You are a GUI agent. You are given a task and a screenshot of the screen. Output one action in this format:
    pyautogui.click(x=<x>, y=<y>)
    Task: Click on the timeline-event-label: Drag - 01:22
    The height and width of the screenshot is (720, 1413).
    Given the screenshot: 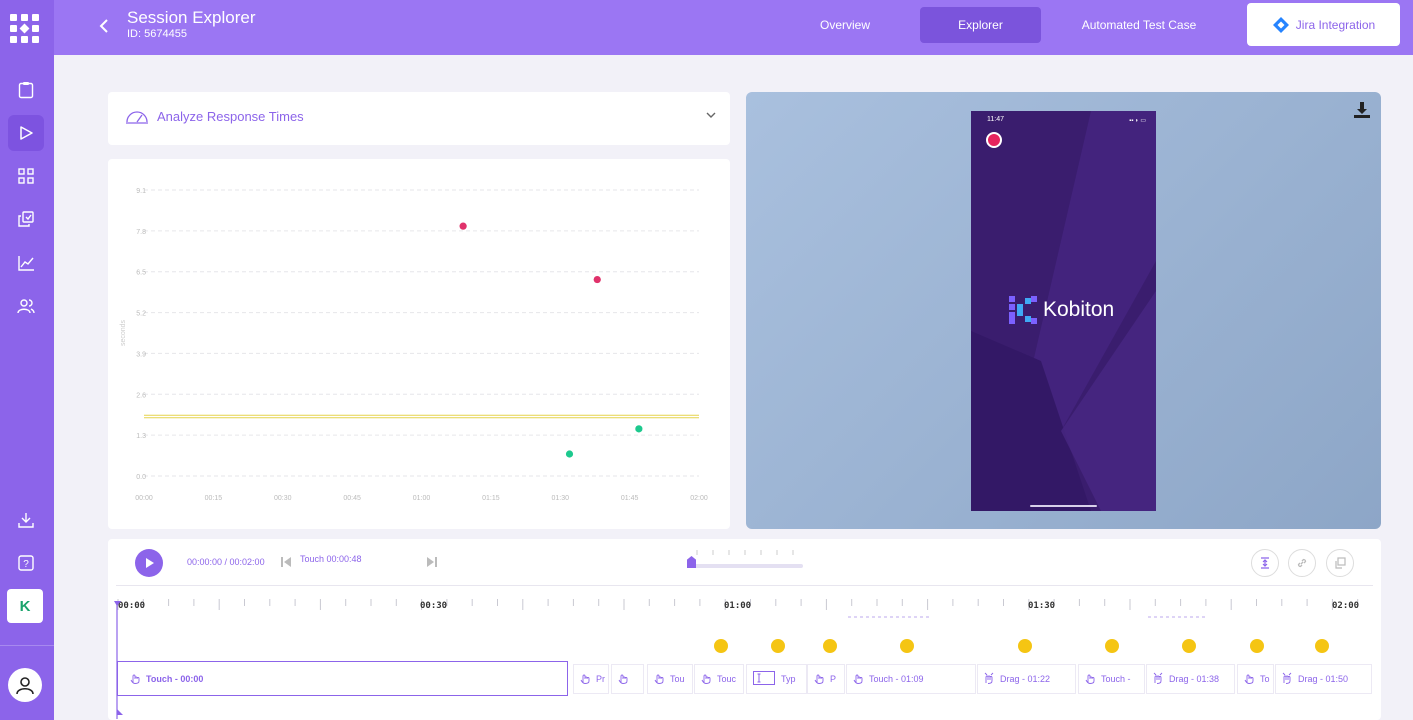 What is the action you would take?
    pyautogui.click(x=1025, y=679)
    